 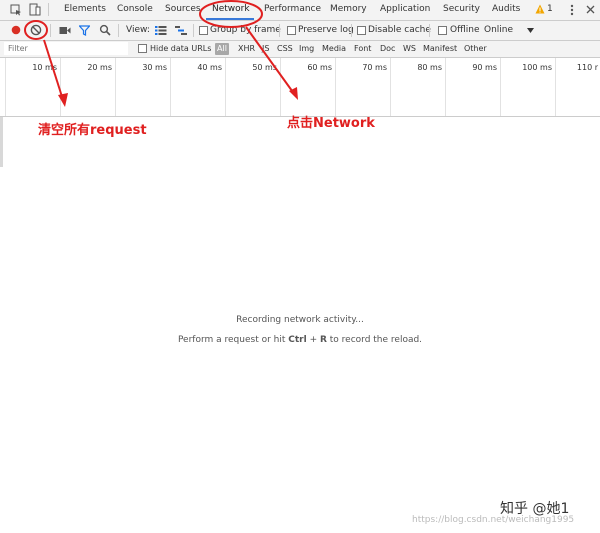 What do you see at coordinates (231, 14) in the screenshot?
I see `network-highlight-ellipse` at bounding box center [231, 14].